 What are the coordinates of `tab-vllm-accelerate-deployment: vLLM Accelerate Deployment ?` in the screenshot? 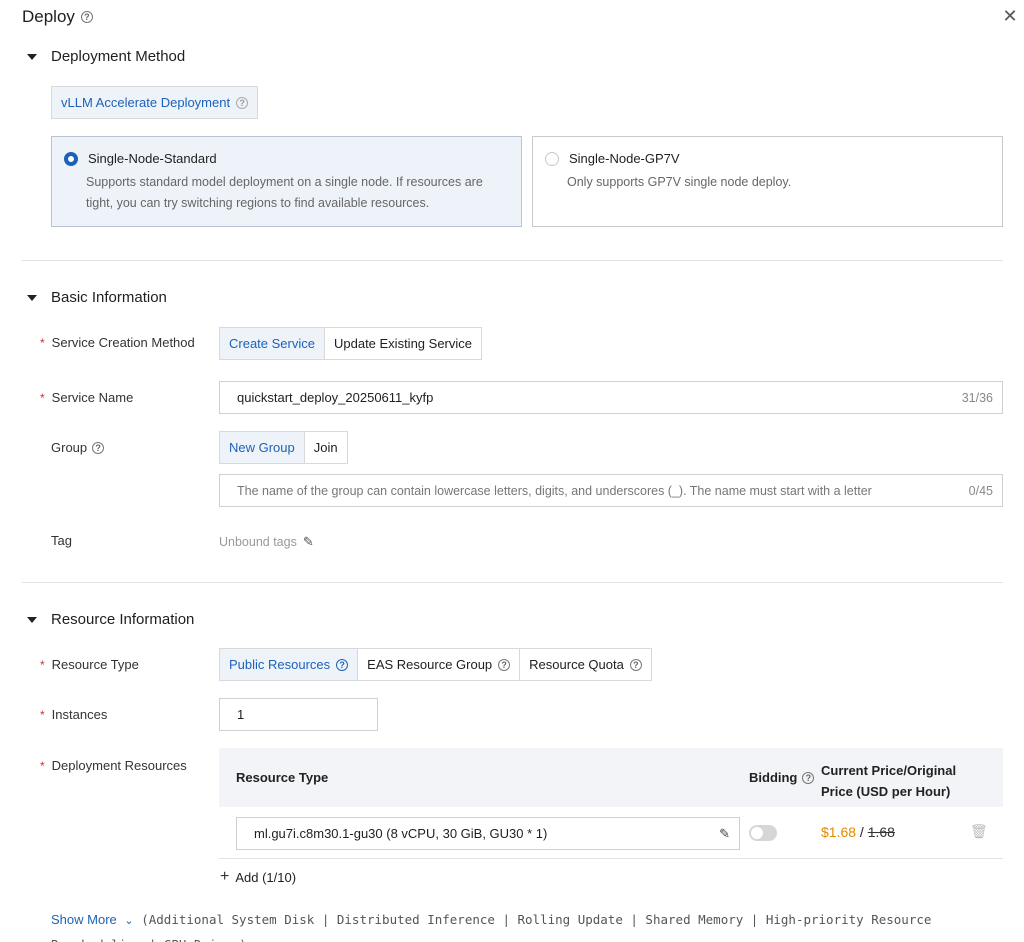 It's located at (155, 102).